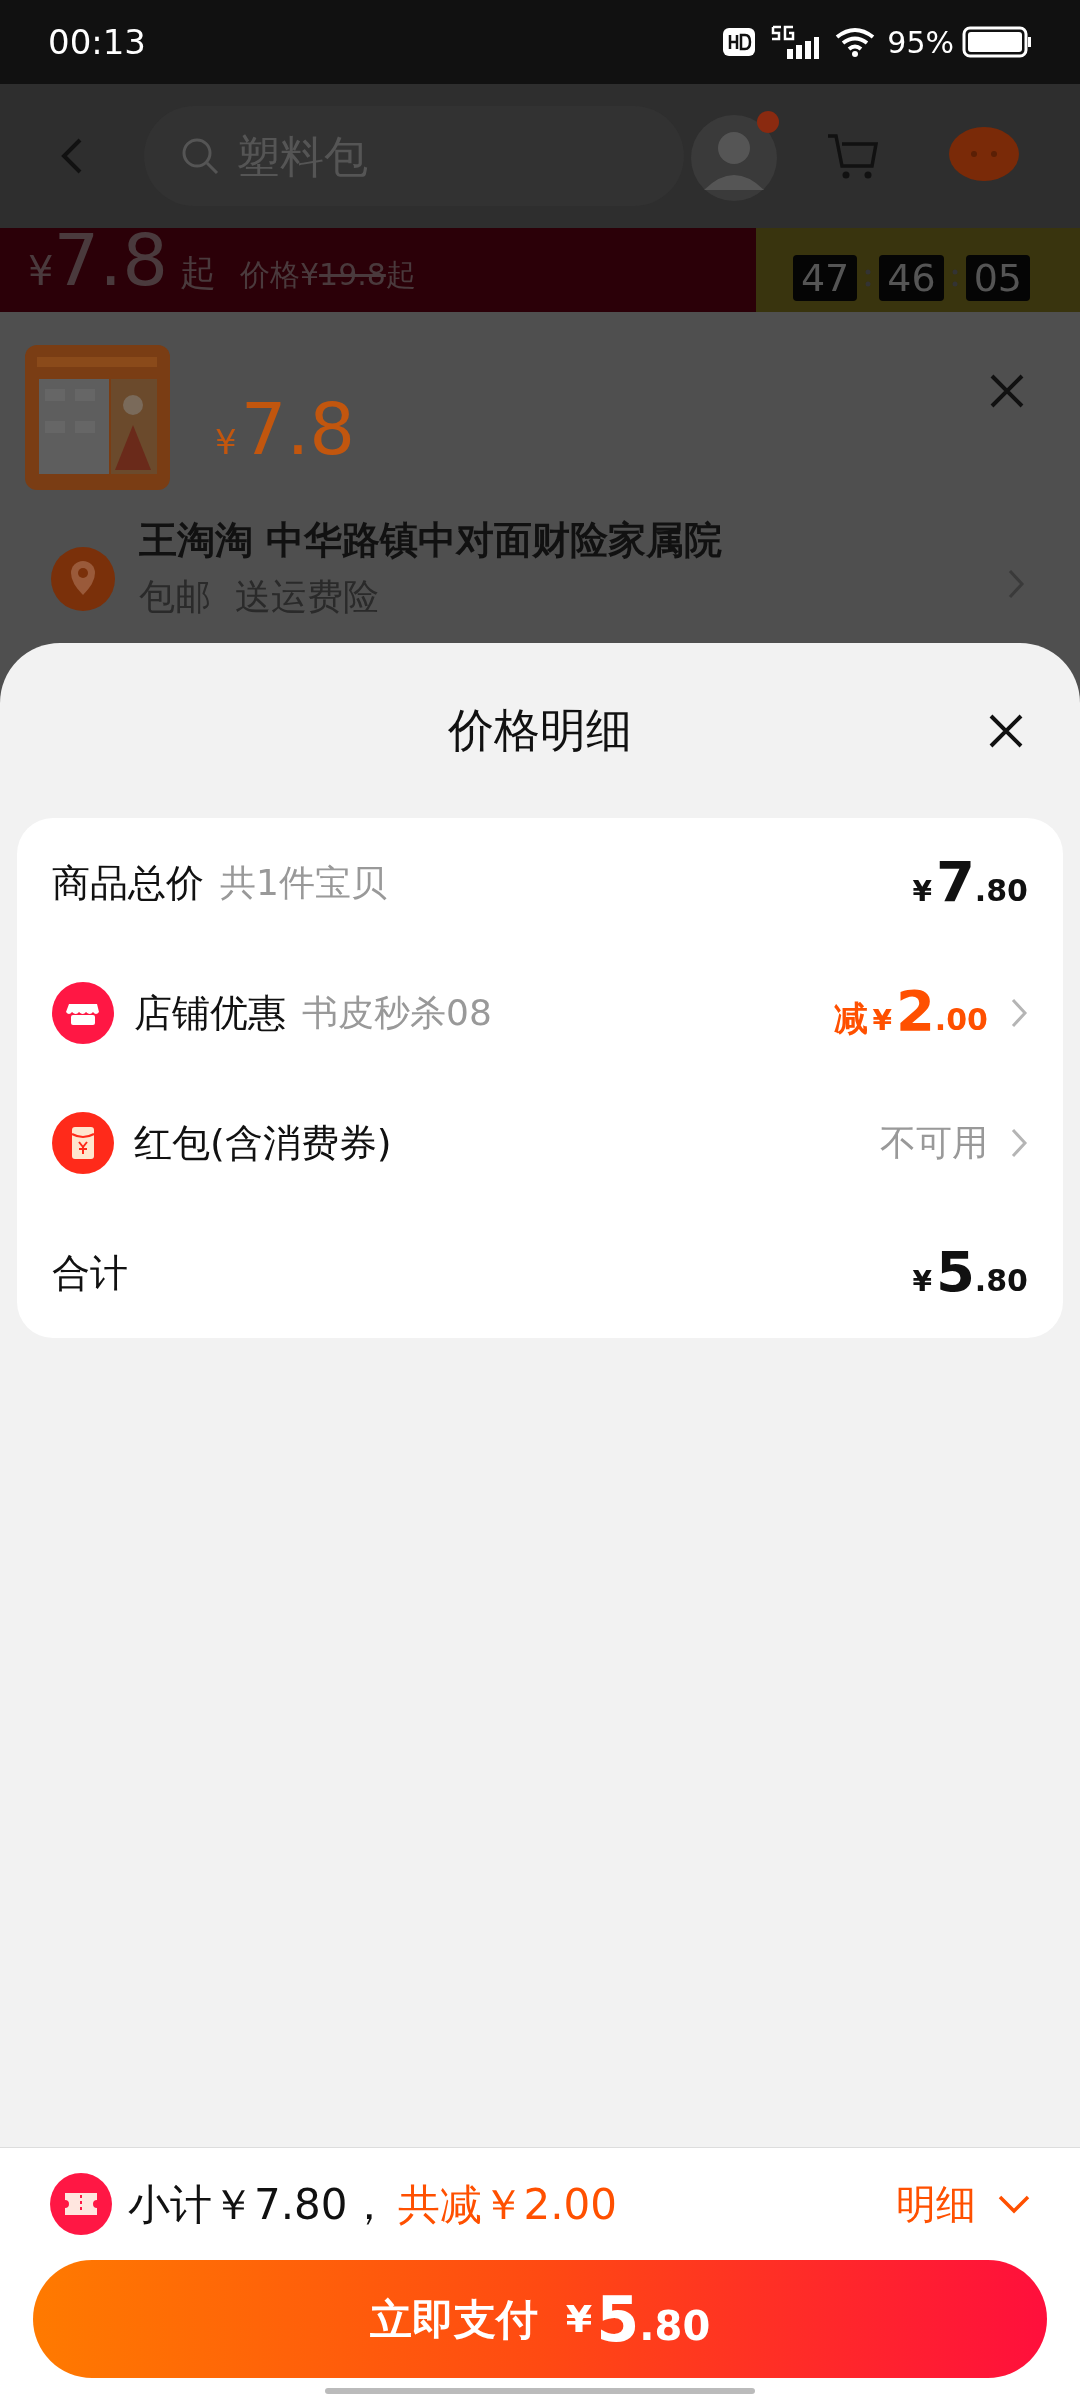  I want to click on row-note: 共1件宝贝, so click(303, 883).